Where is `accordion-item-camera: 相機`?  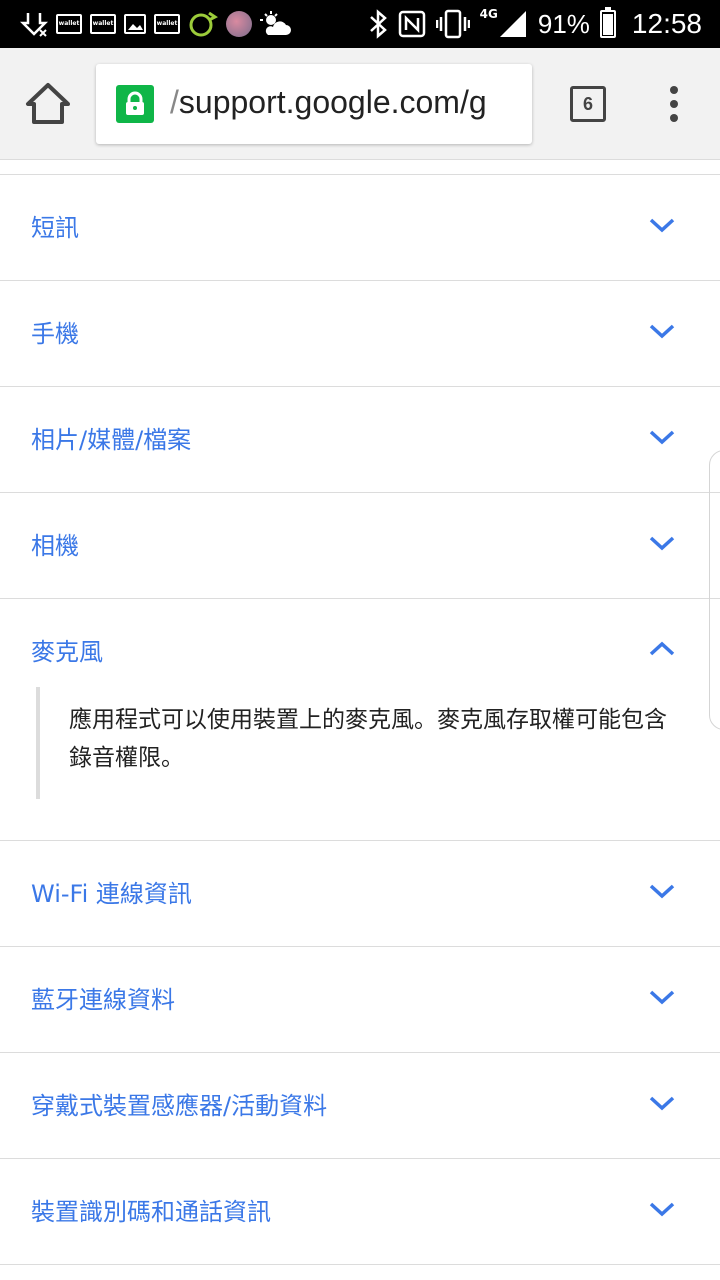 accordion-item-camera: 相機 is located at coordinates (360, 546).